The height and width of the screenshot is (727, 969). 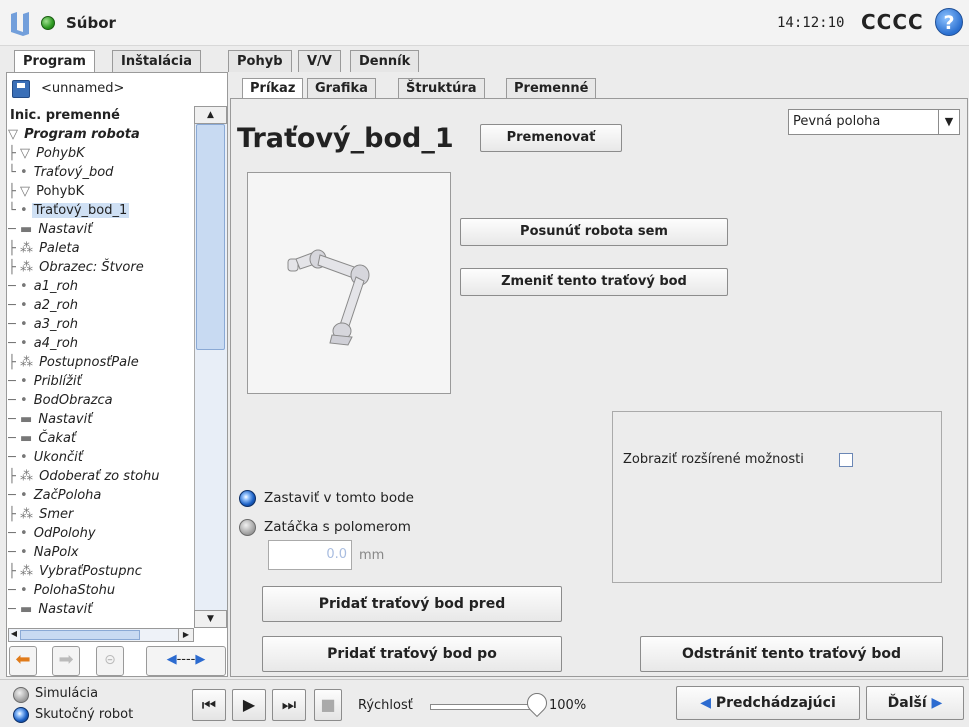 I want to click on next-button: Ďalší ▶, so click(x=915, y=703).